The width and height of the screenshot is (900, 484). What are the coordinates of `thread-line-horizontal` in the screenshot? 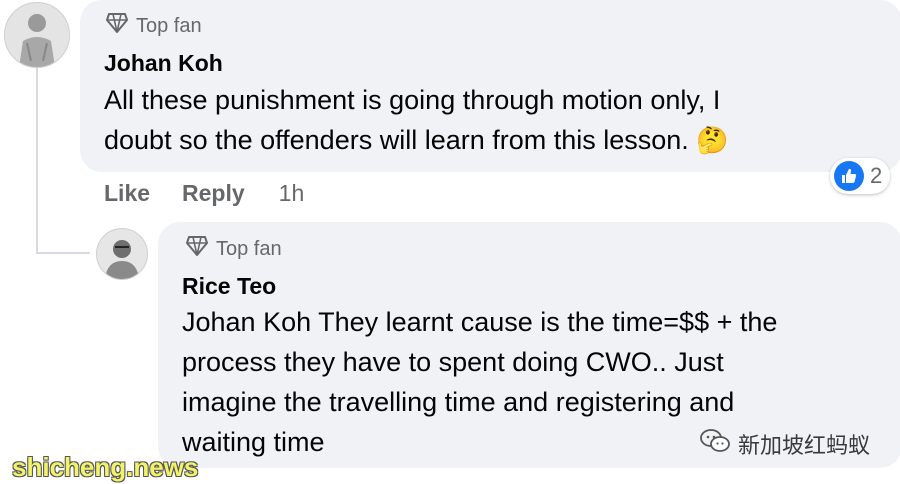 It's located at (63, 253).